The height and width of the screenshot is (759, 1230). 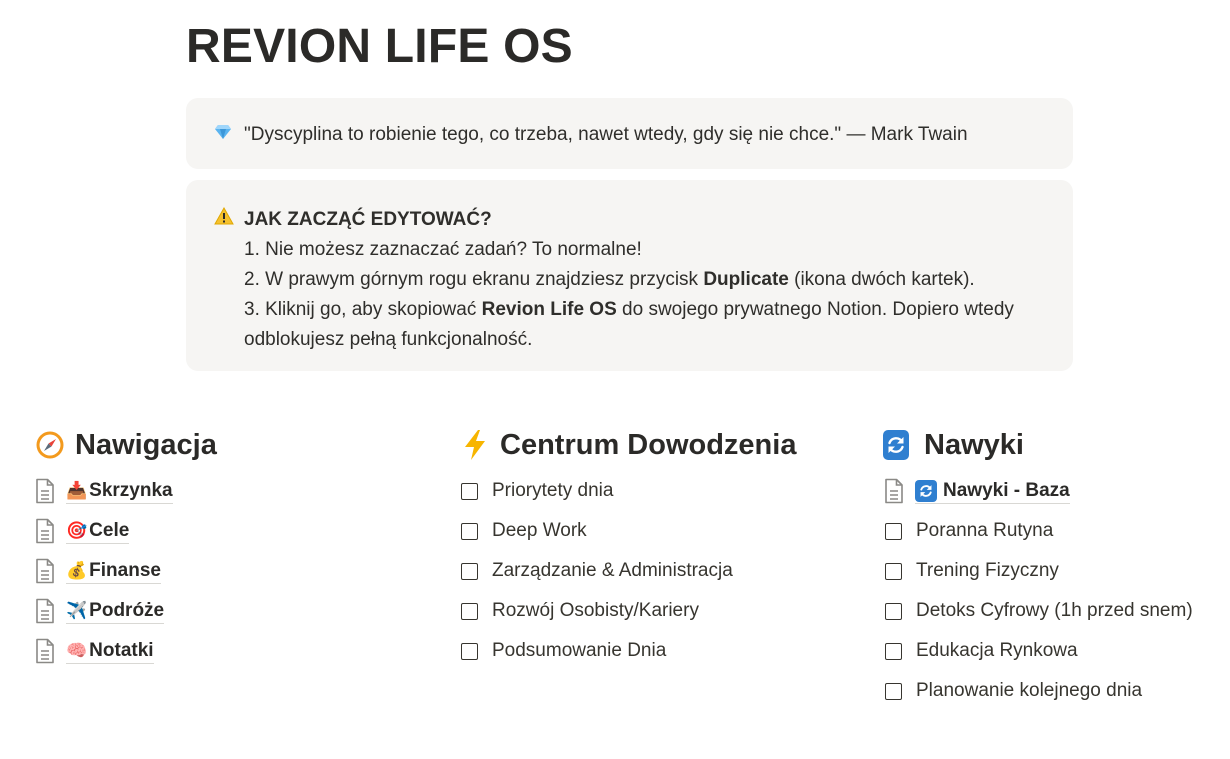 I want to click on task-item: Trening Fizyczny, so click(x=1038, y=571).